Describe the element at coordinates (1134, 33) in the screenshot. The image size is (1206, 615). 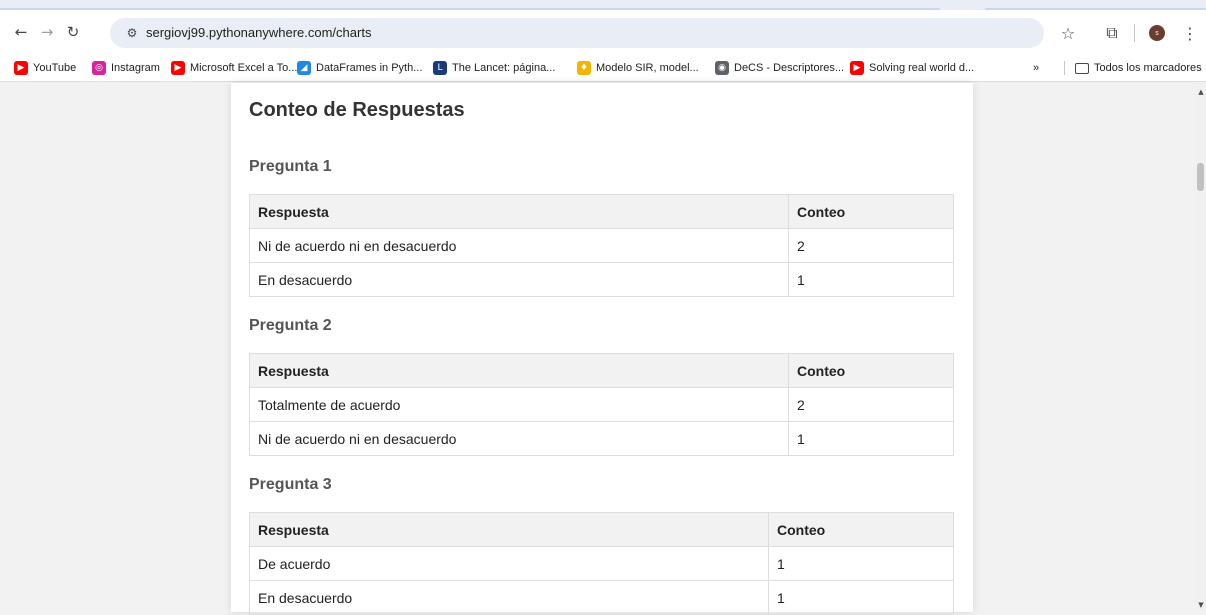
I see `toolbar-divider` at that location.